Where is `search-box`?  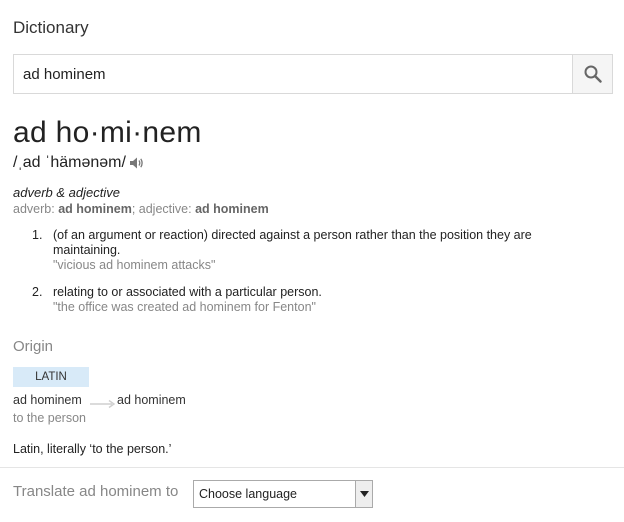
search-box is located at coordinates (313, 74).